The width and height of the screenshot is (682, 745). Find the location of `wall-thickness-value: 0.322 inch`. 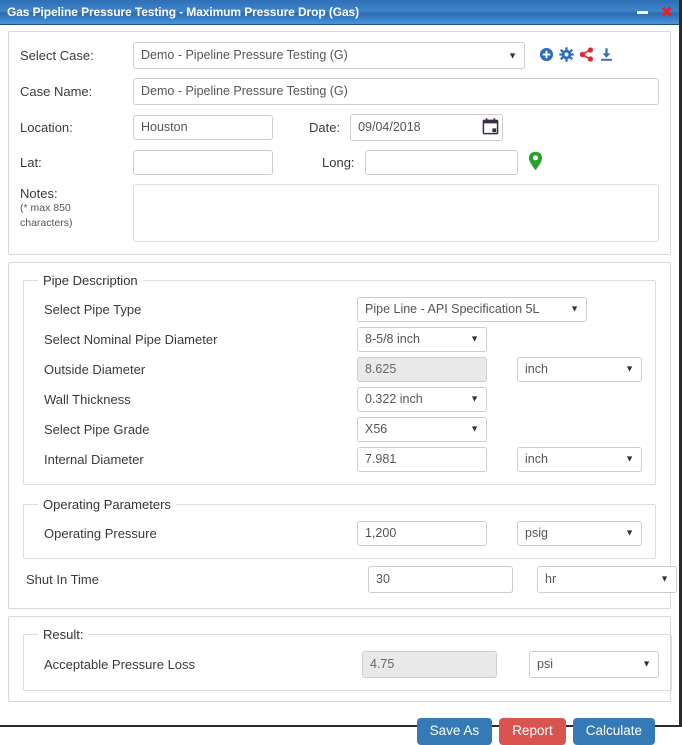

wall-thickness-value: 0.322 inch is located at coordinates (394, 398).